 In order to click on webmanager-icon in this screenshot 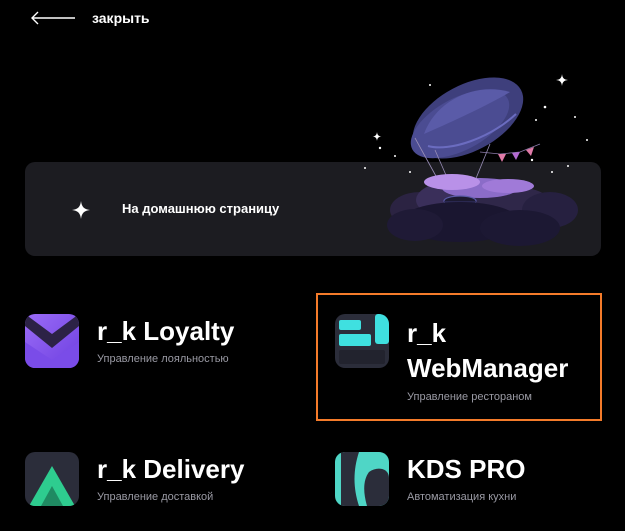, I will do `click(362, 341)`.